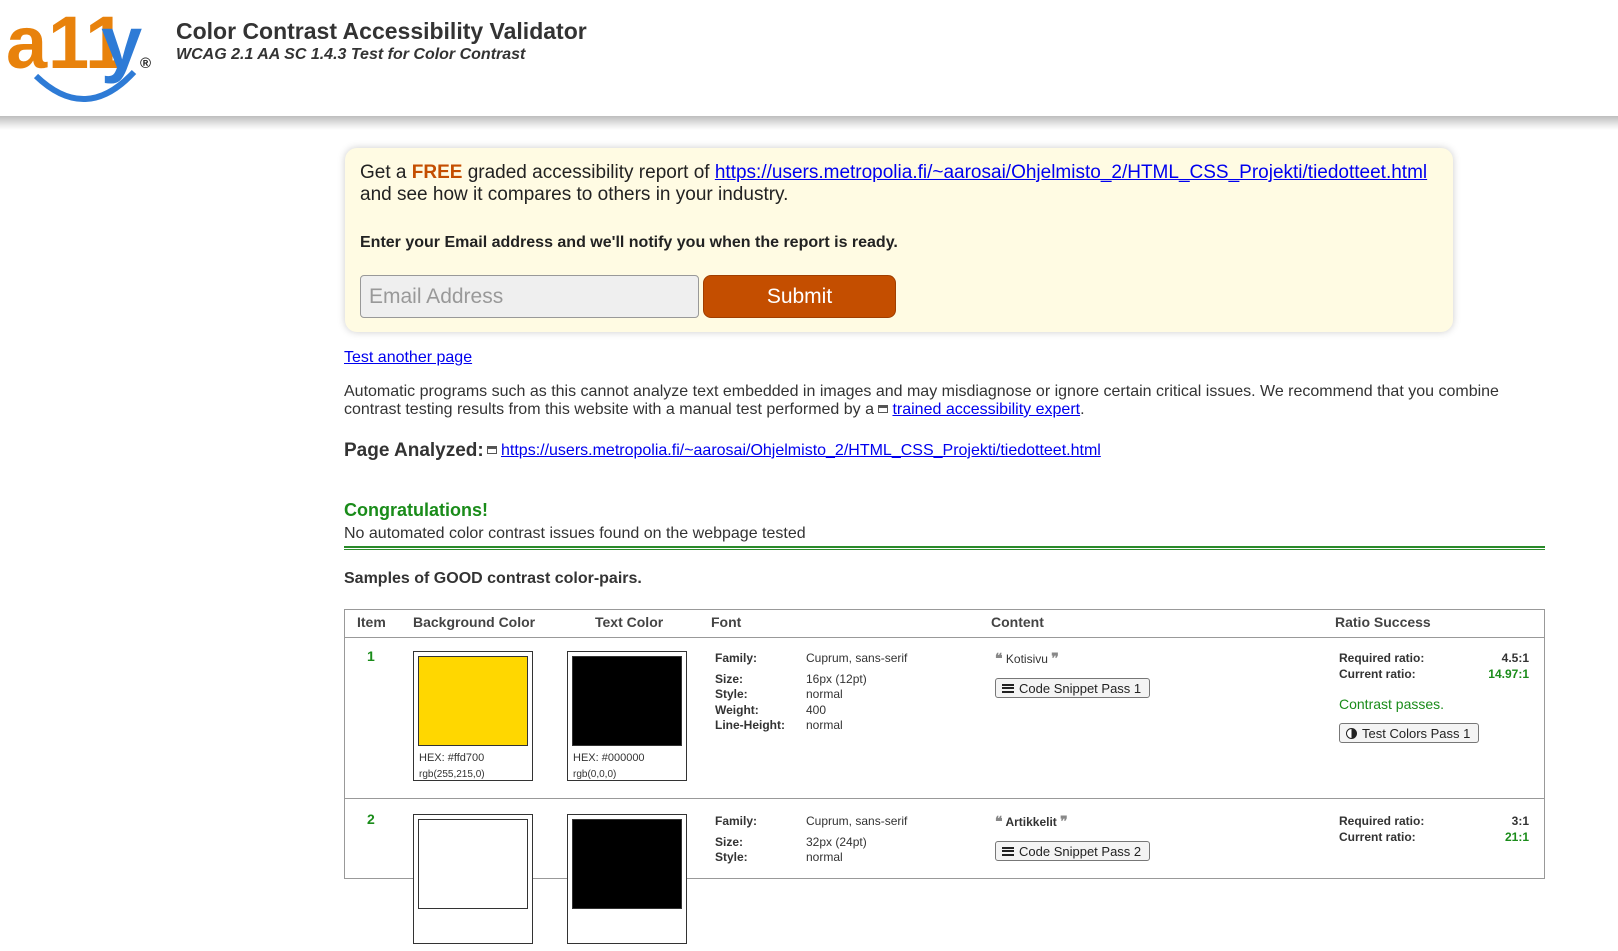  Describe the element at coordinates (1515, 658) in the screenshot. I see `required-ratio-value: 4.5:1` at that location.